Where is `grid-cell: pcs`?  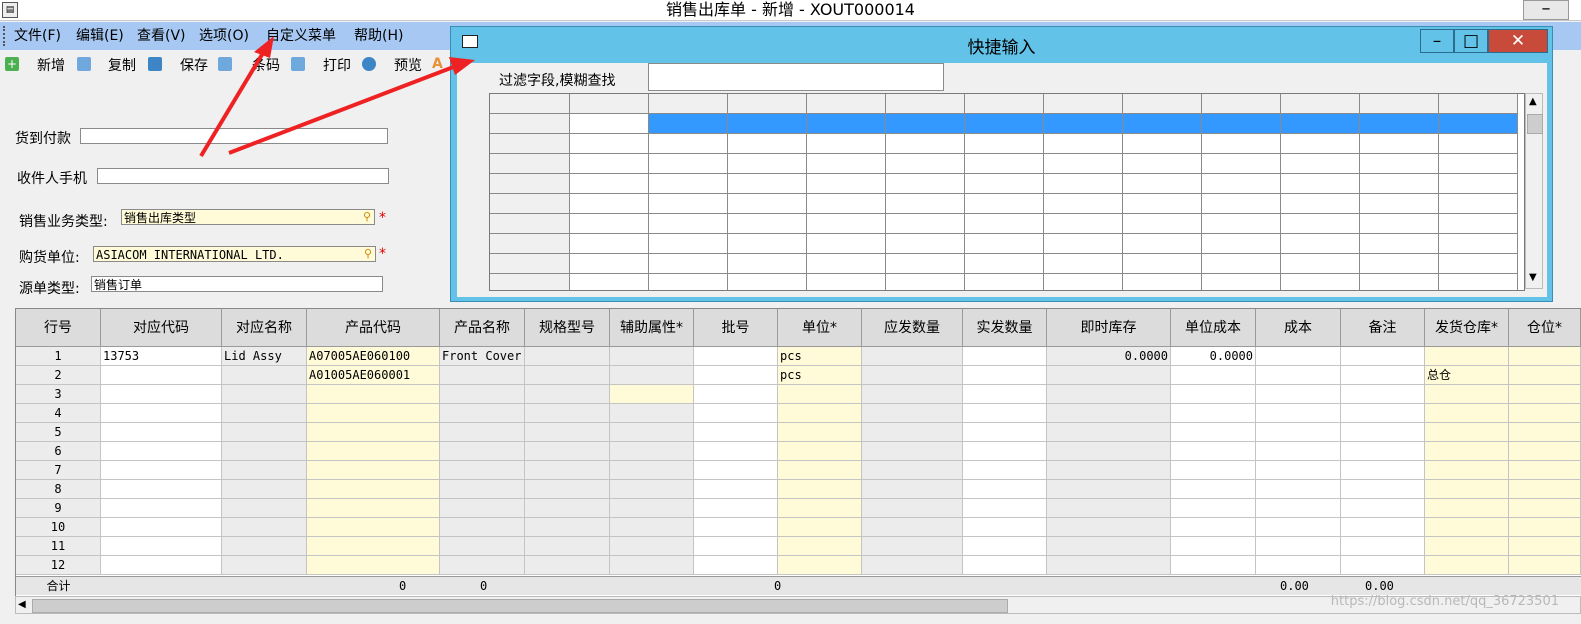 grid-cell: pcs is located at coordinates (820, 375).